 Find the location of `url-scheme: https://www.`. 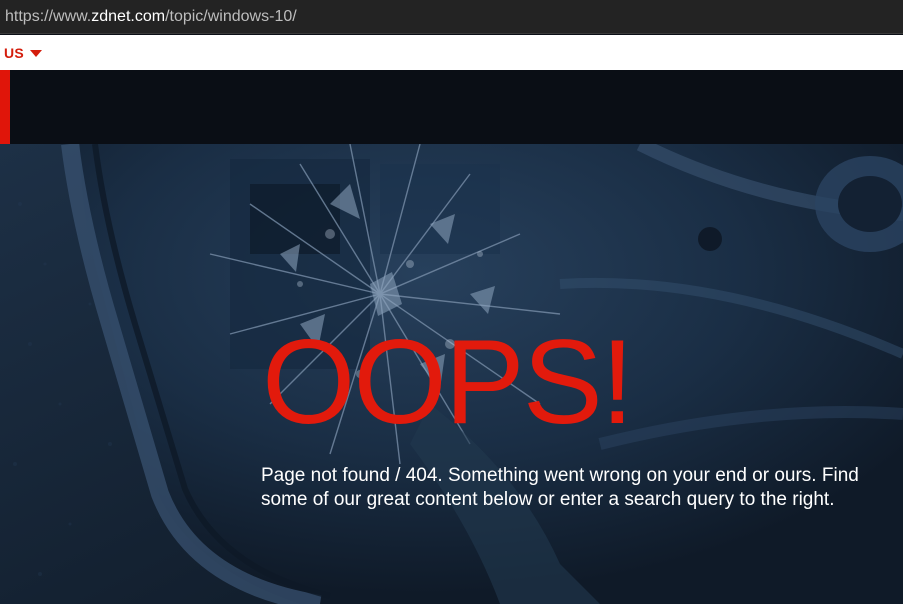

url-scheme: https://www. is located at coordinates (48, 16).